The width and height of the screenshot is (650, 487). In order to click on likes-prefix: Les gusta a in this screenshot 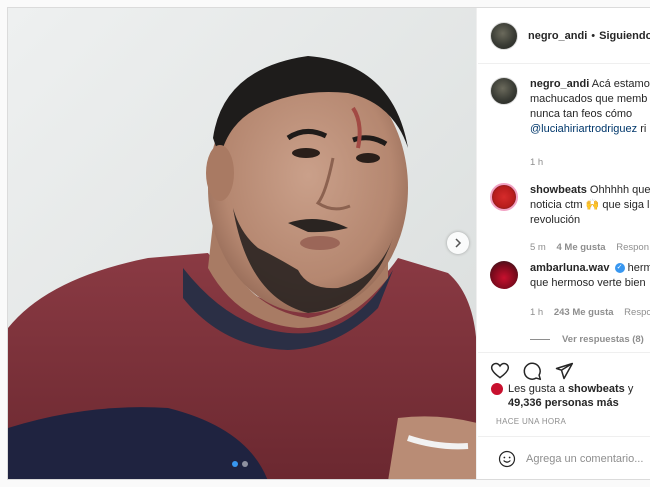, I will do `click(536, 389)`.